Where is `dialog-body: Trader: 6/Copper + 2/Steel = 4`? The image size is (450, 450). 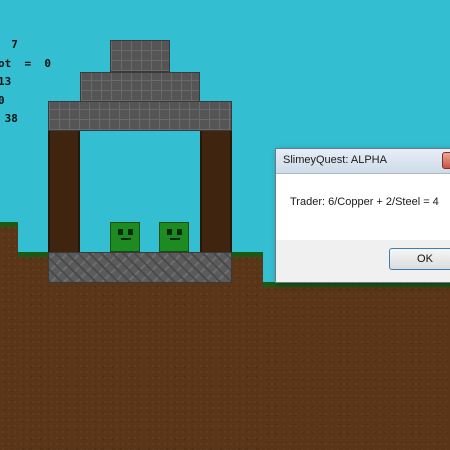
dialog-body: Trader: 6/Copper + 2/Steel = 4 is located at coordinates (363, 207).